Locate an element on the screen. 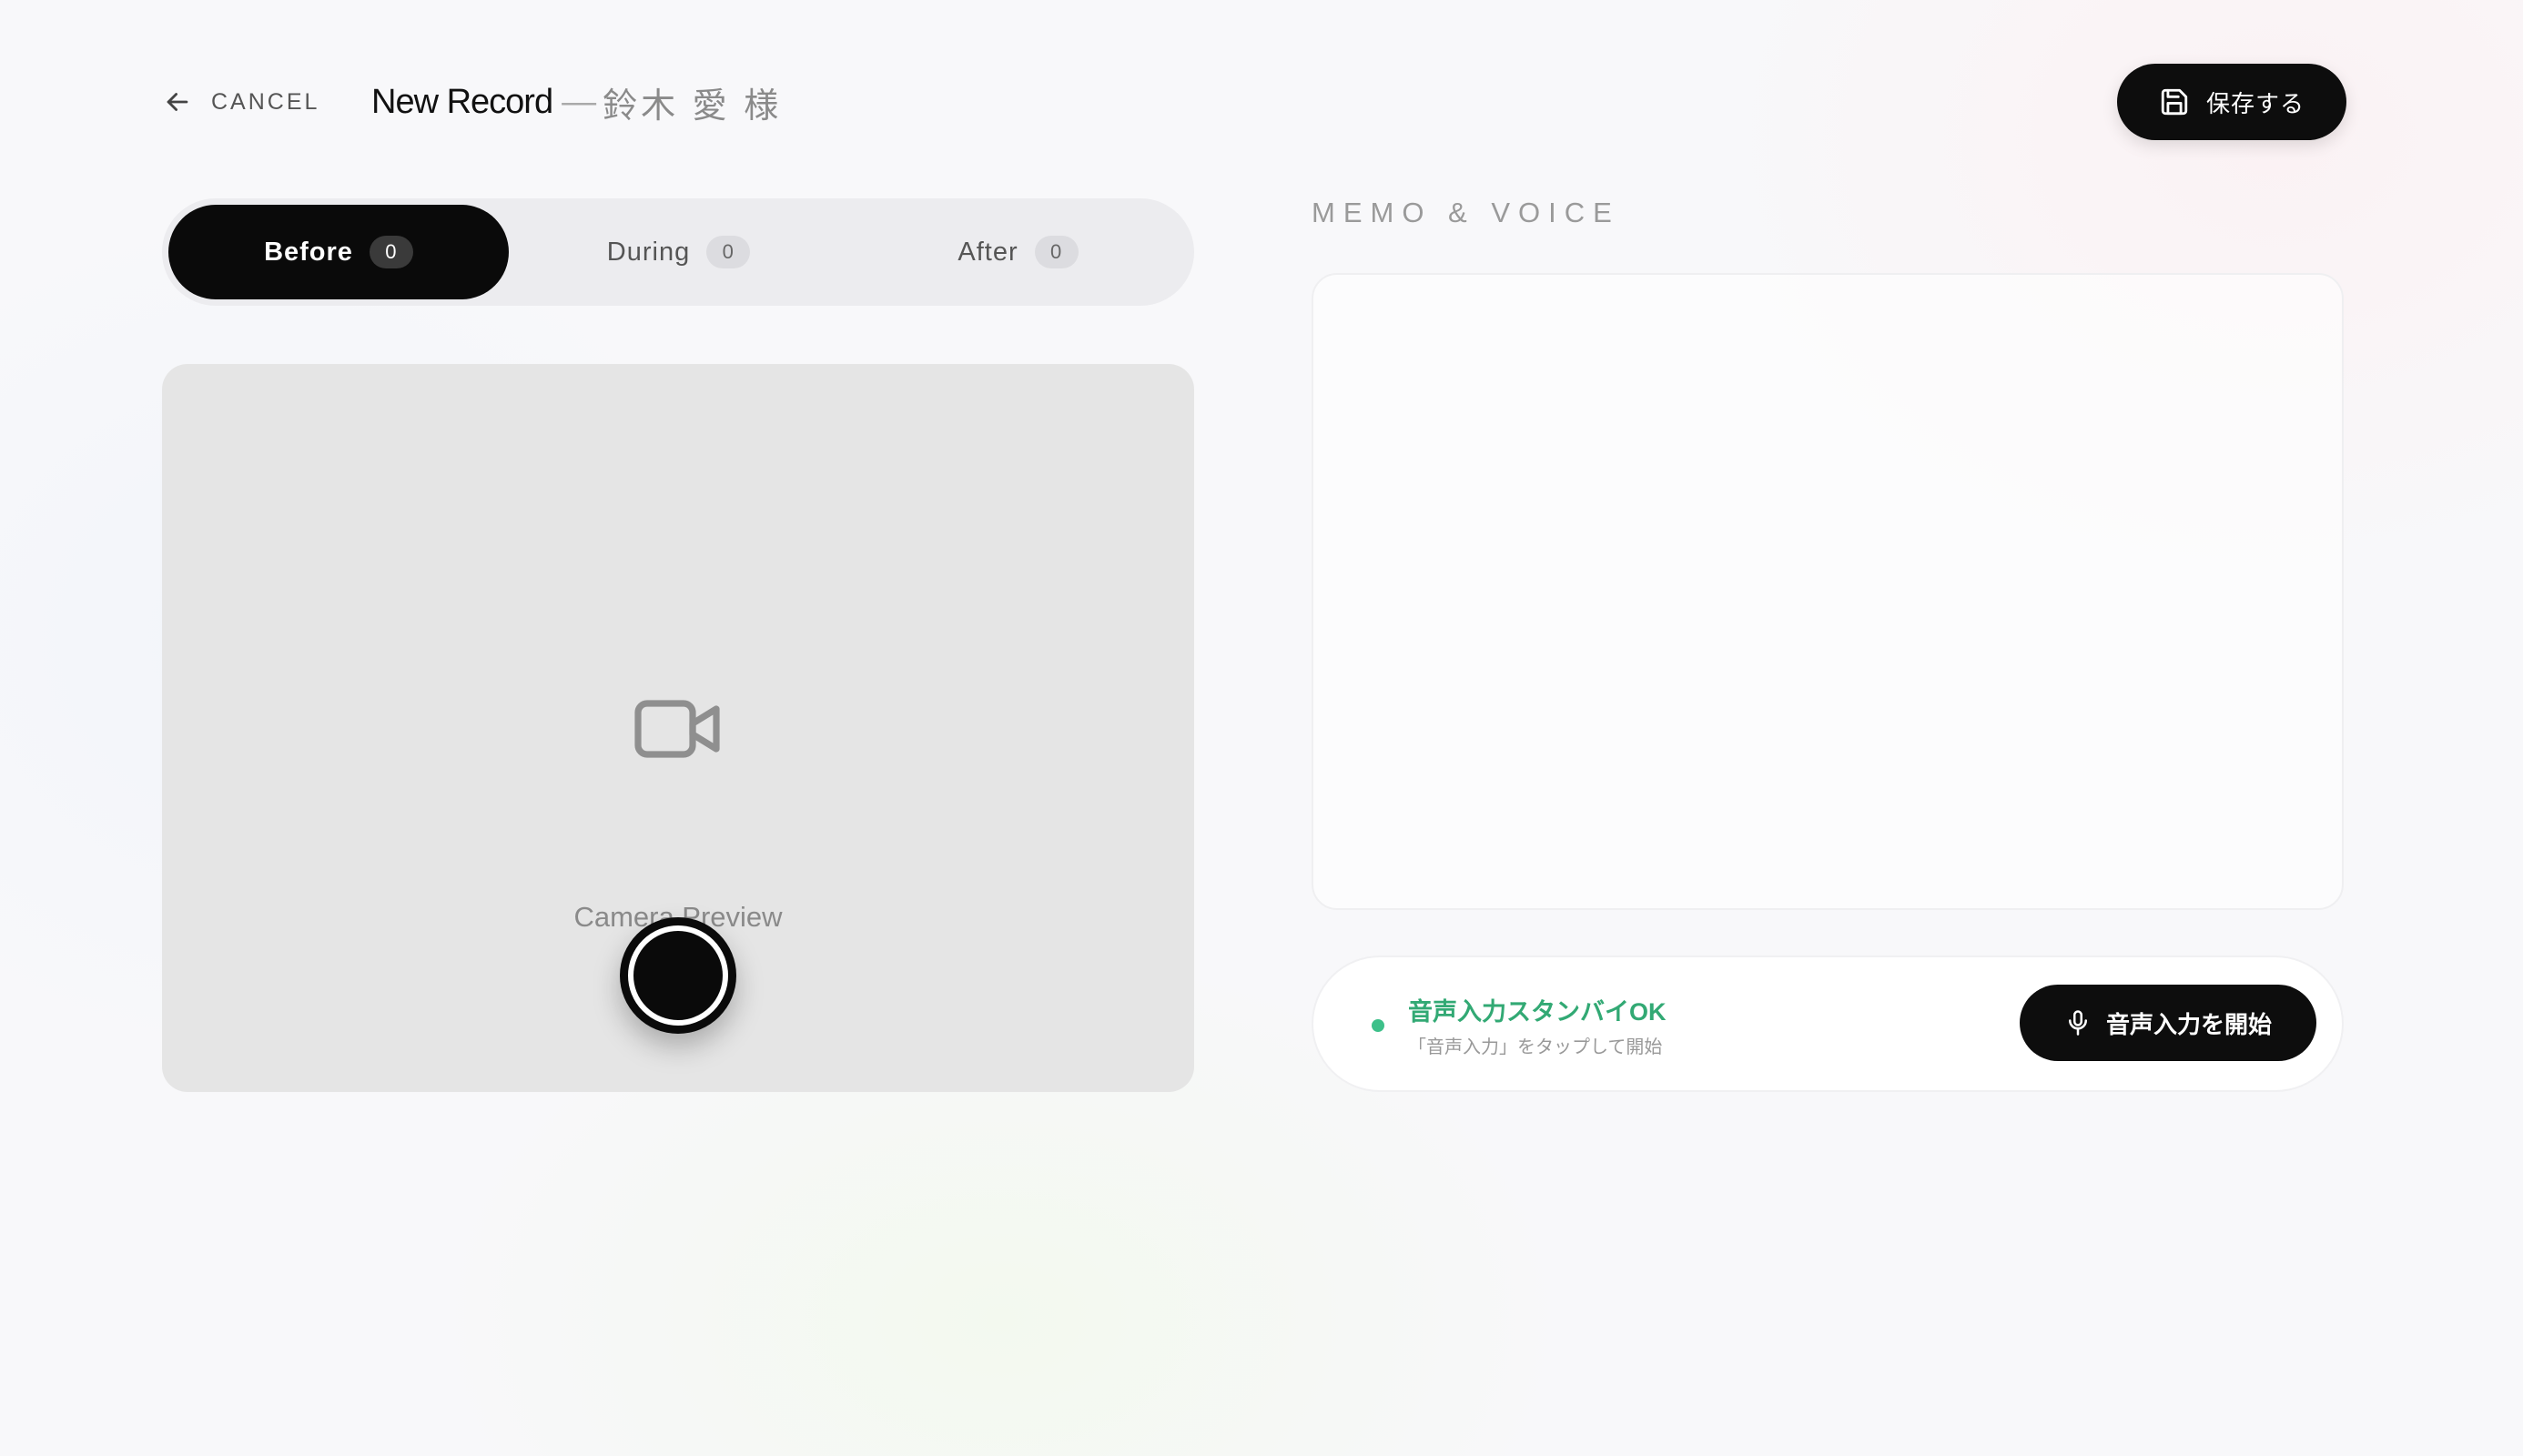  phase-tabs: Before 0 During 0 After 0 is located at coordinates (678, 252).